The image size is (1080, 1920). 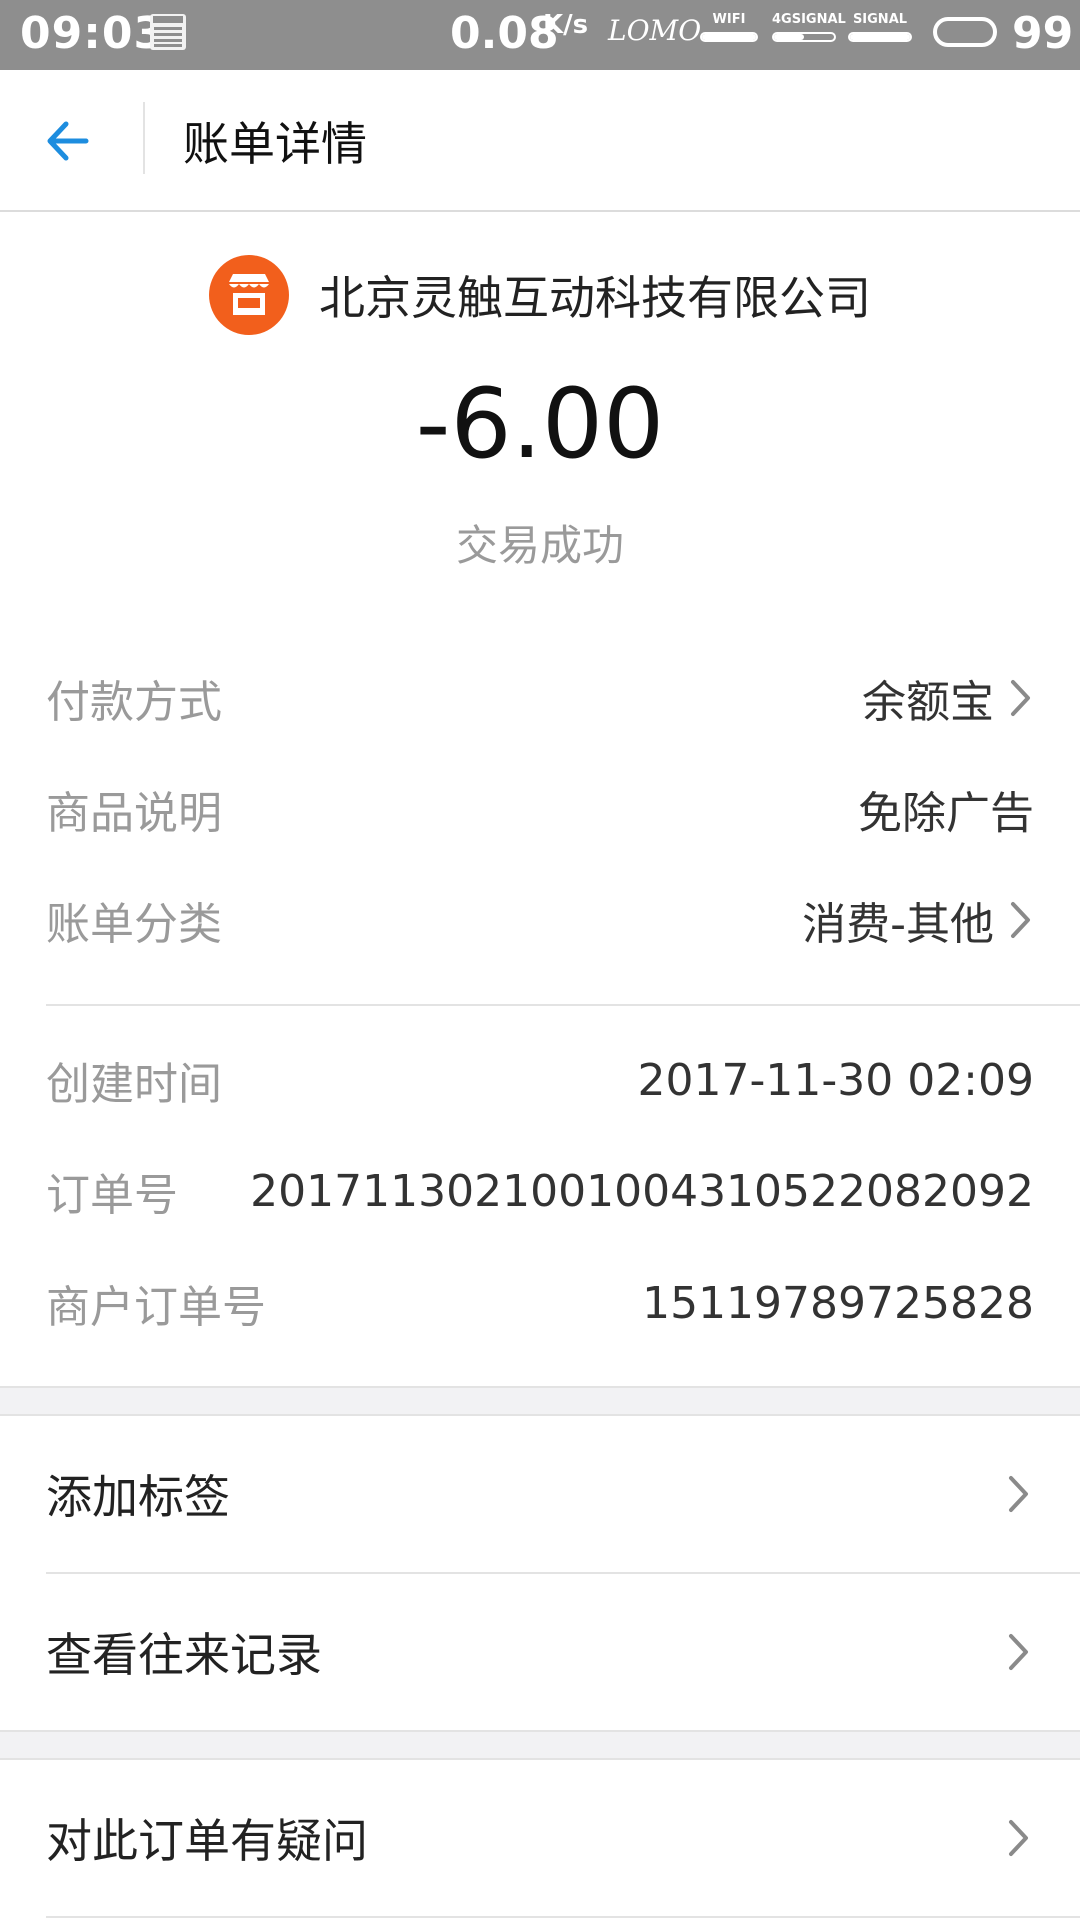 I want to click on row-divider, so click(x=563, y=1917).